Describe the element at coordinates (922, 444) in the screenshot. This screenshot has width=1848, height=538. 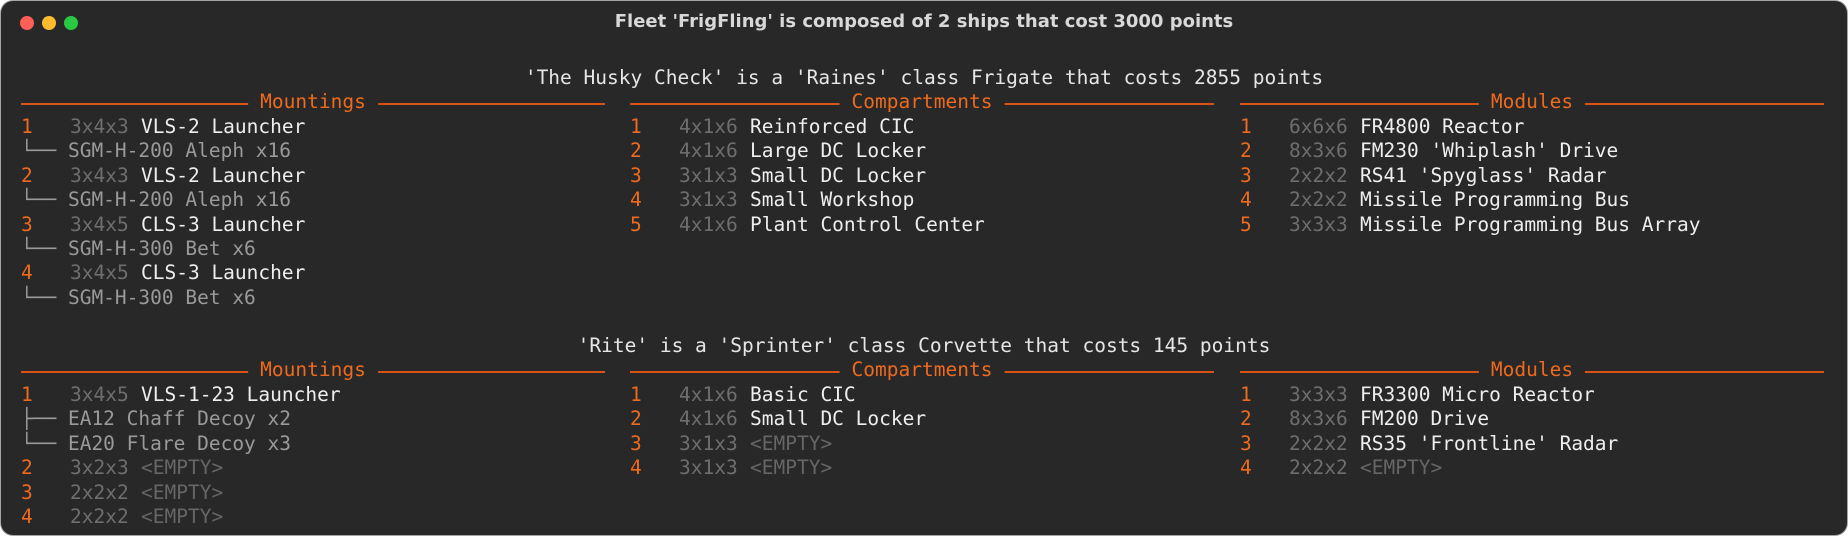
I see `compartment-row: 3 3x1x3 <EMPTY>` at that location.